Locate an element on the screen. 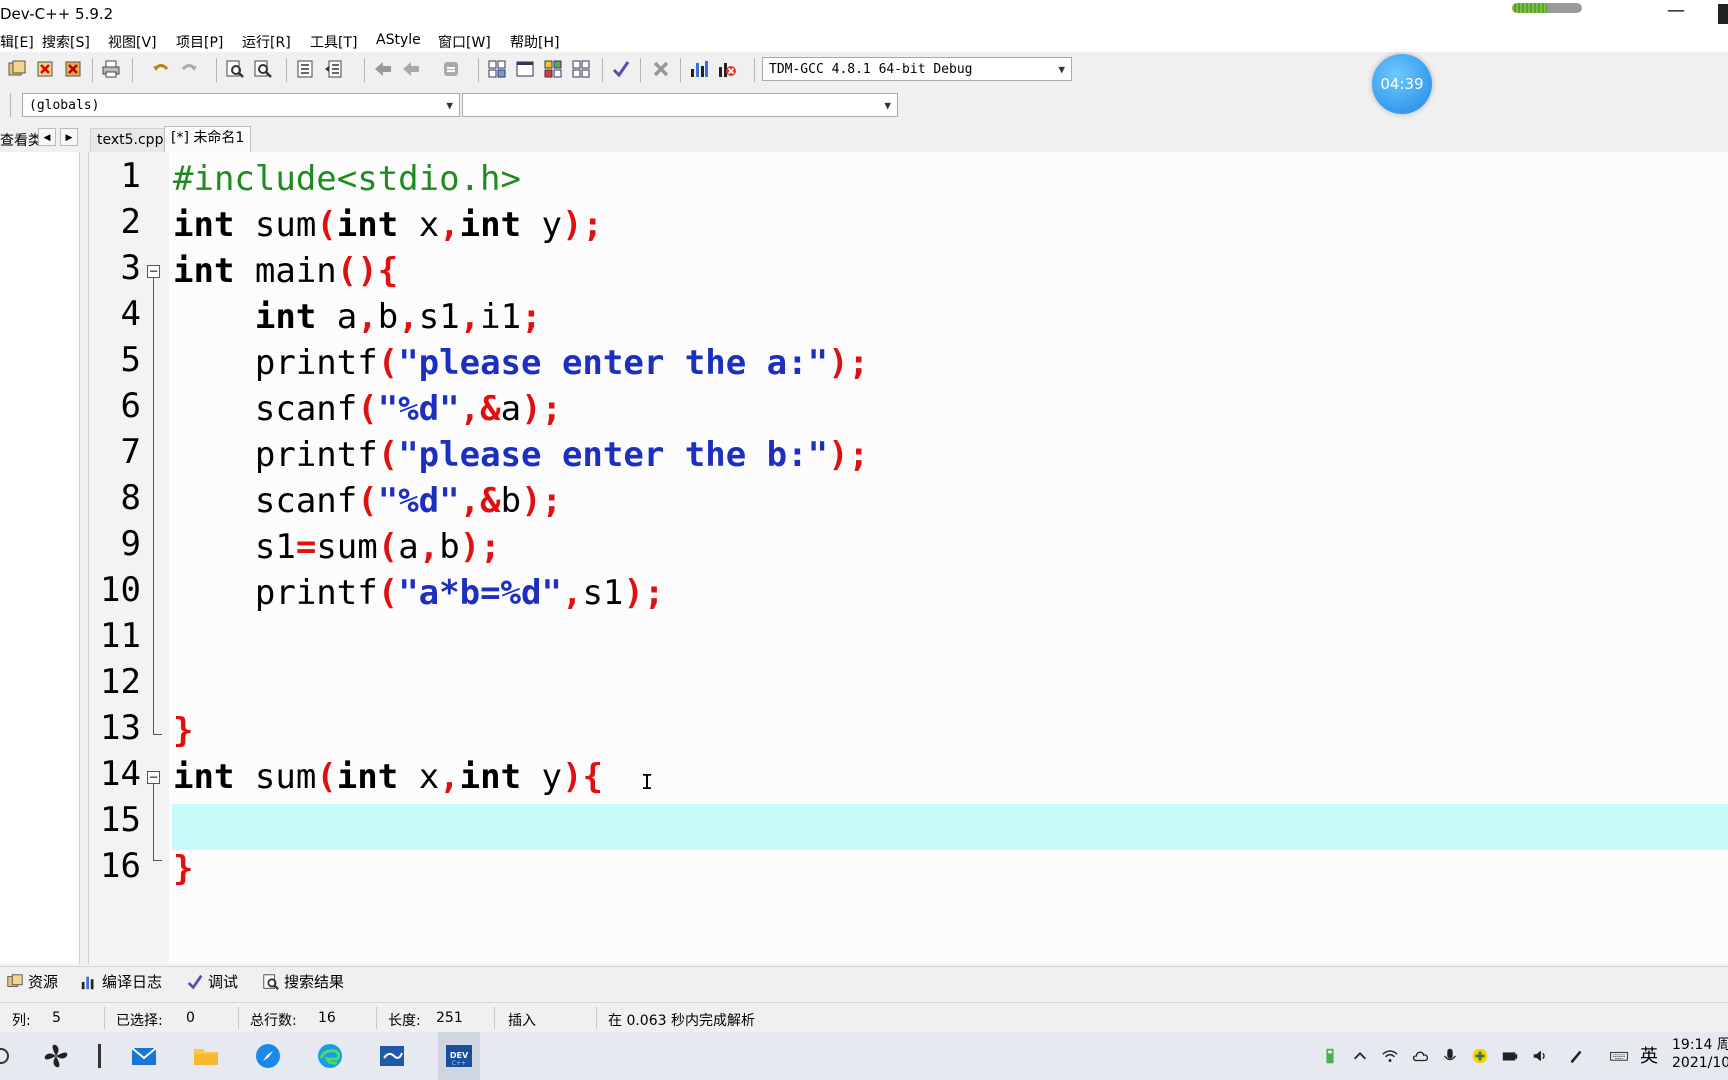 The width and height of the screenshot is (1728, 1080). replace-button is located at coordinates (263, 69).